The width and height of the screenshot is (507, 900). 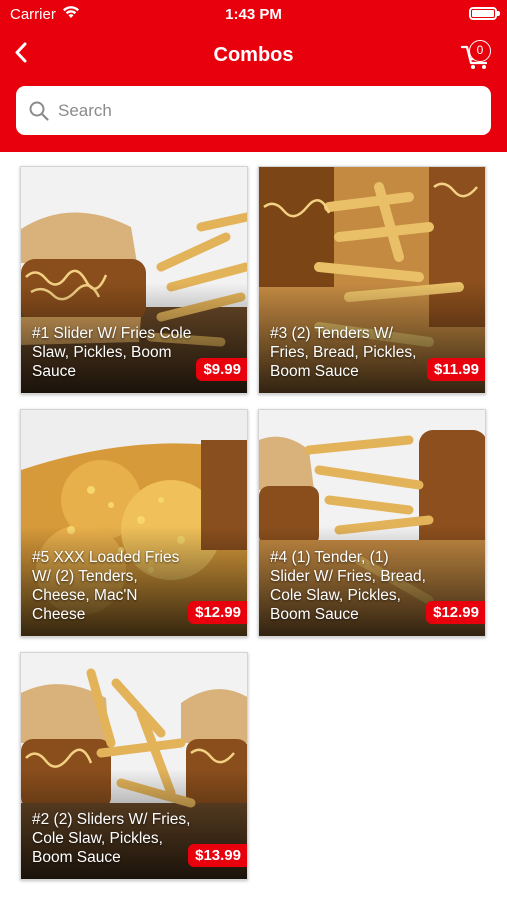 What do you see at coordinates (221, 369) in the screenshot?
I see `price-badge: $9.99` at bounding box center [221, 369].